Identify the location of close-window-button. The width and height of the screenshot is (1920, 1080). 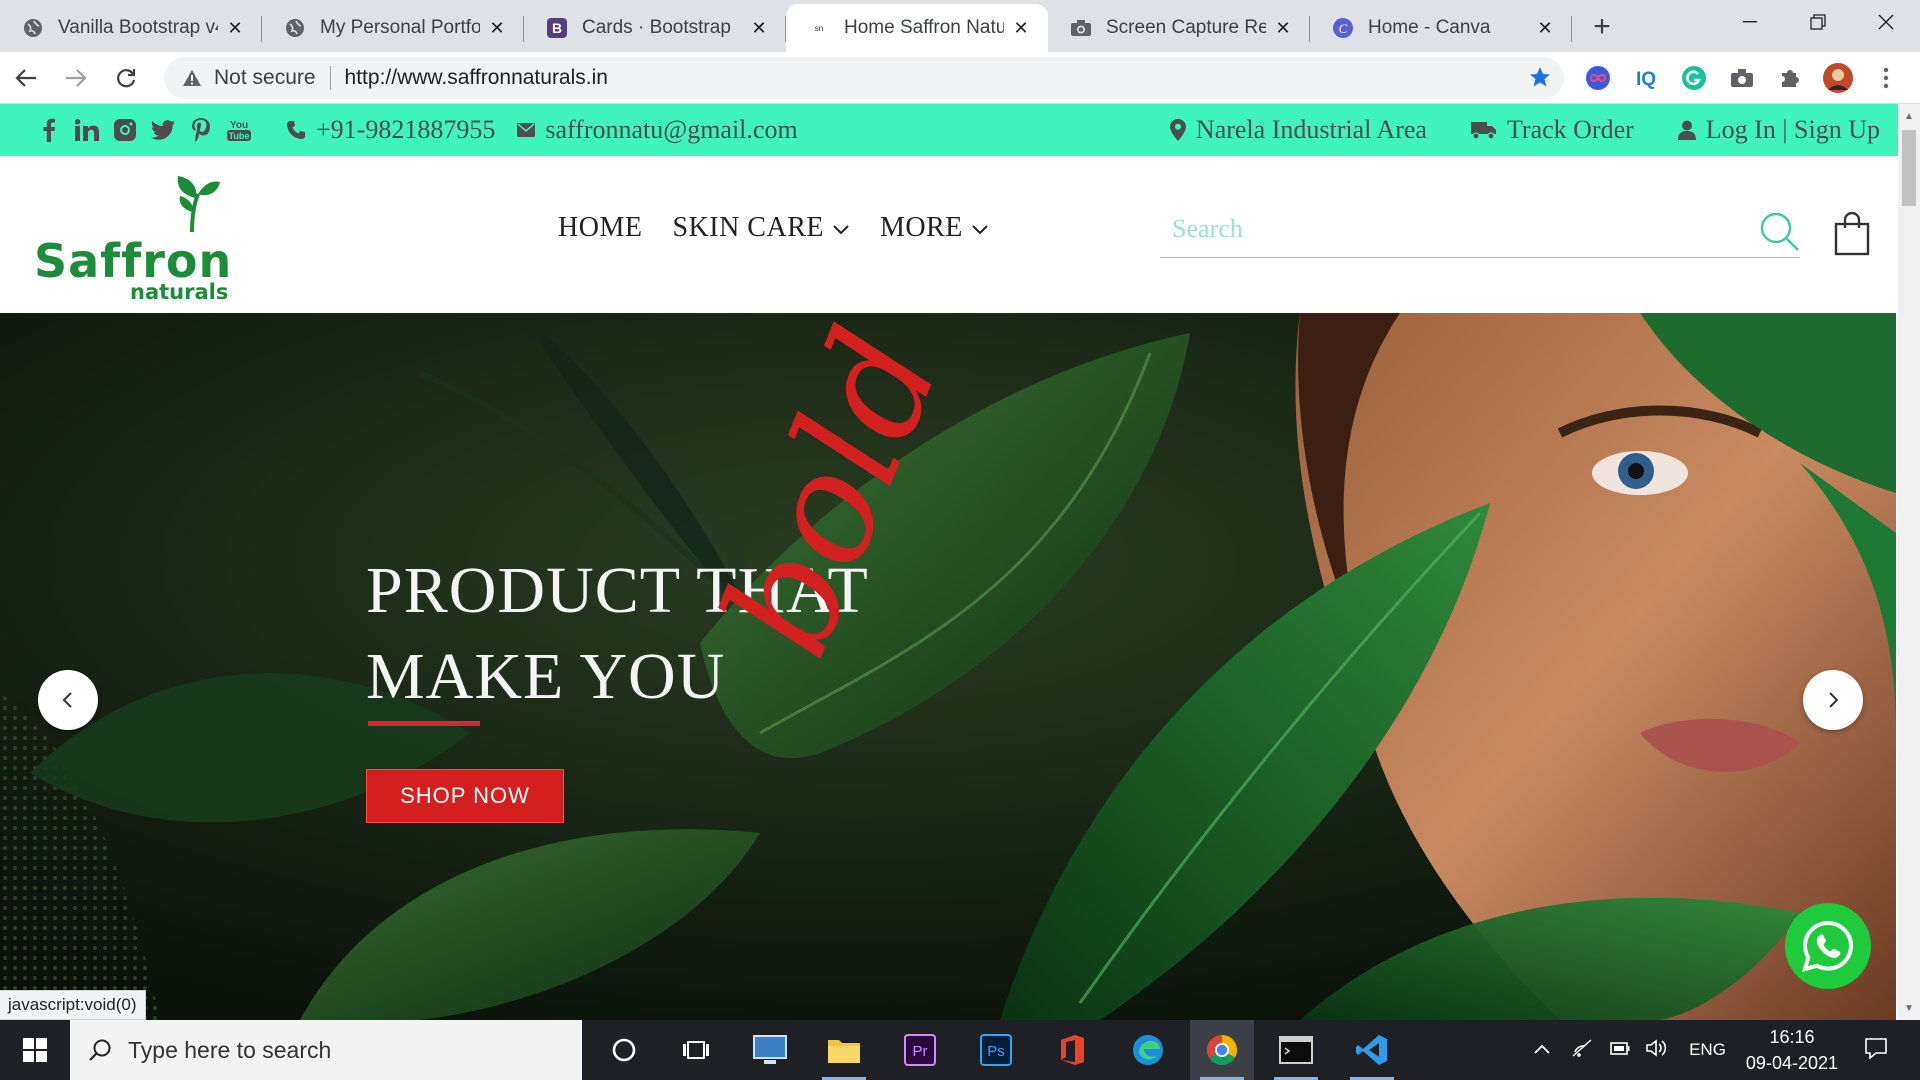
(1886, 22).